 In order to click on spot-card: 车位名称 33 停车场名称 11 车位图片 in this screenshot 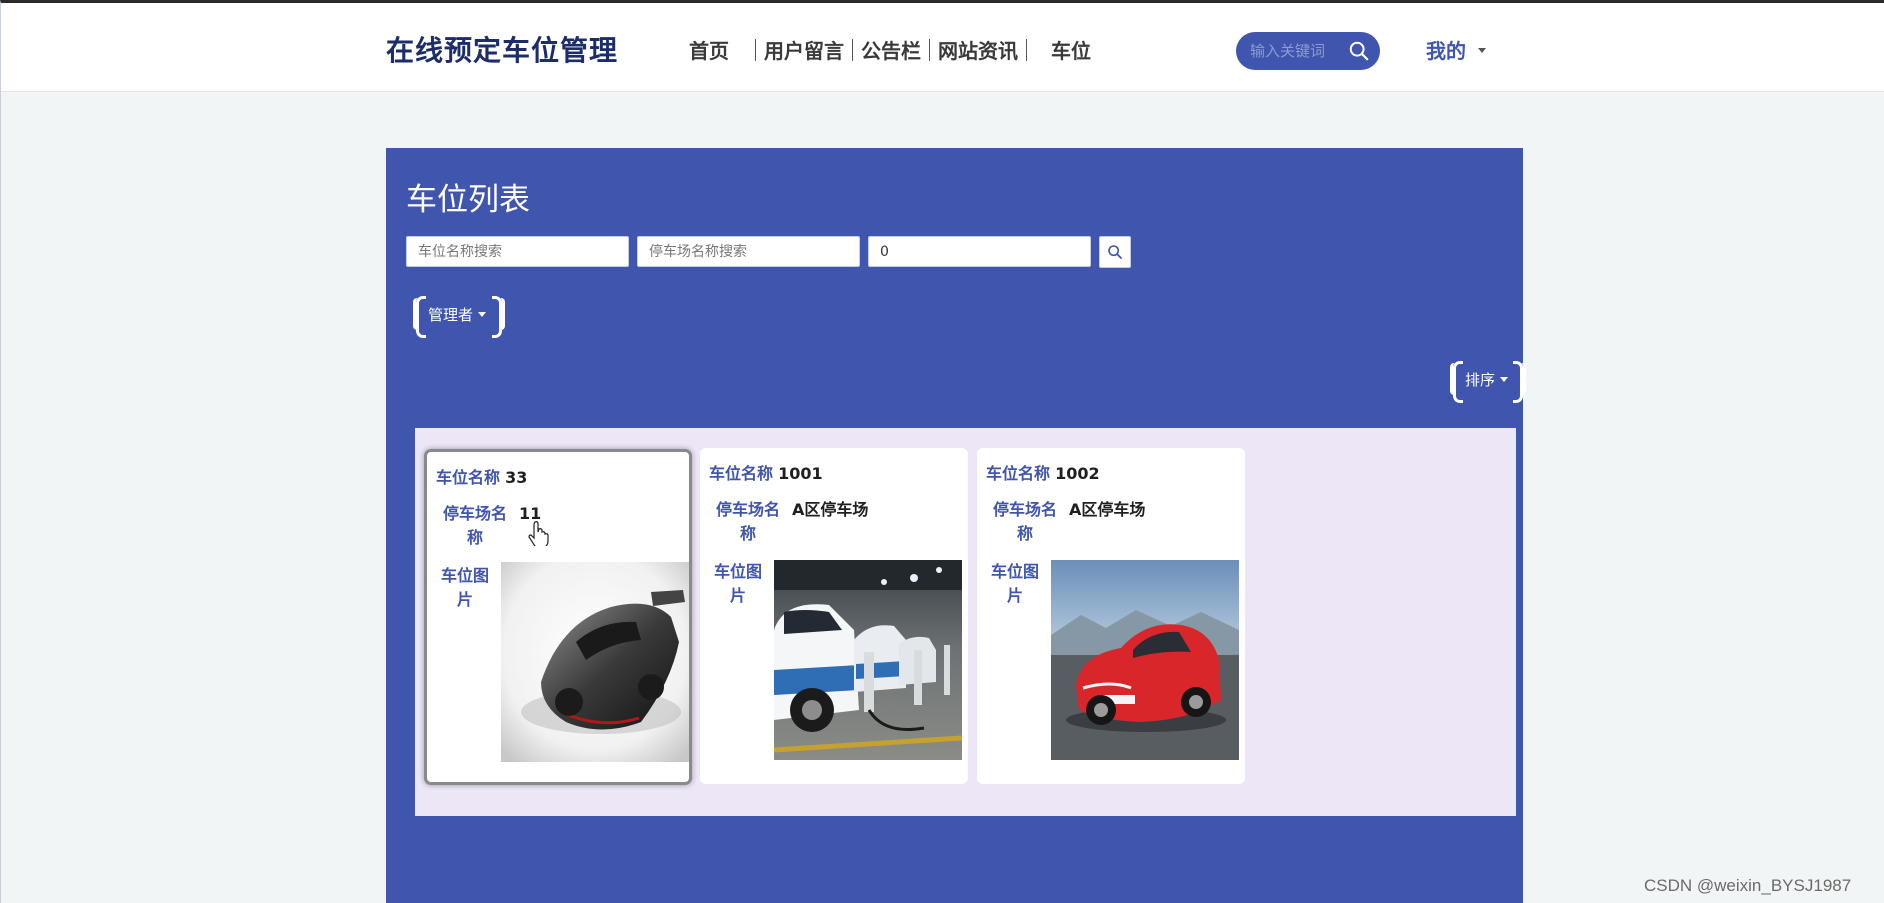, I will do `click(558, 617)`.